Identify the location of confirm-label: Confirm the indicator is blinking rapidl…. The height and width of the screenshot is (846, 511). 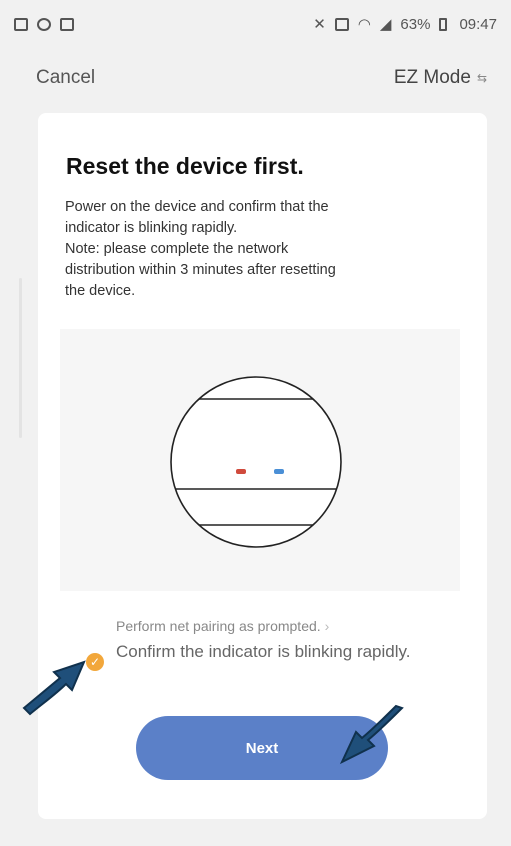
(281, 652).